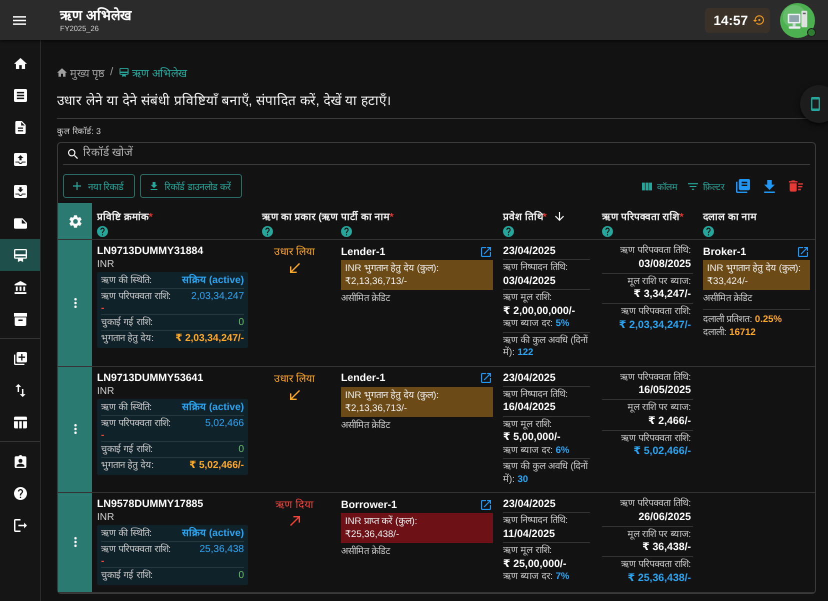  What do you see at coordinates (661, 294) in the screenshot?
I see `maturity-value: ₹ 3,34,247/-` at bounding box center [661, 294].